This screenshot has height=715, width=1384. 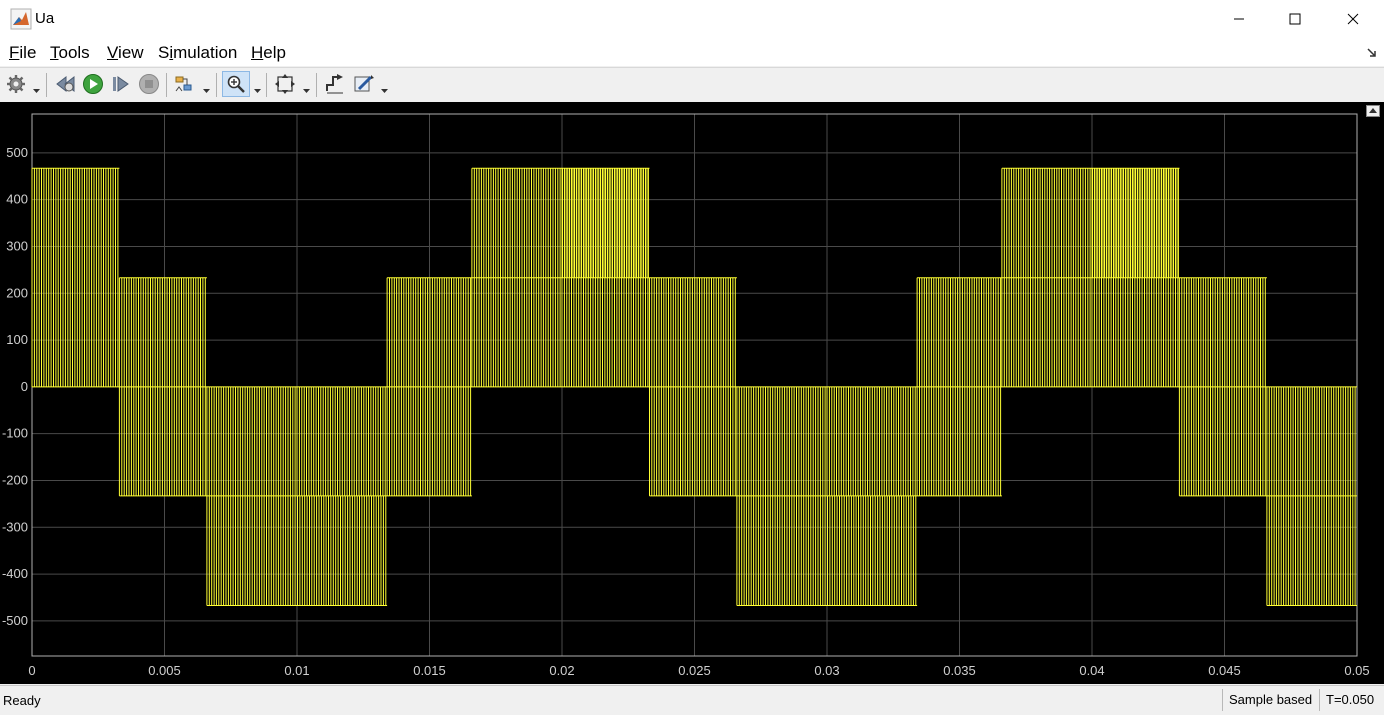 I want to click on collapse-arrow-icon, so click(x=1372, y=52).